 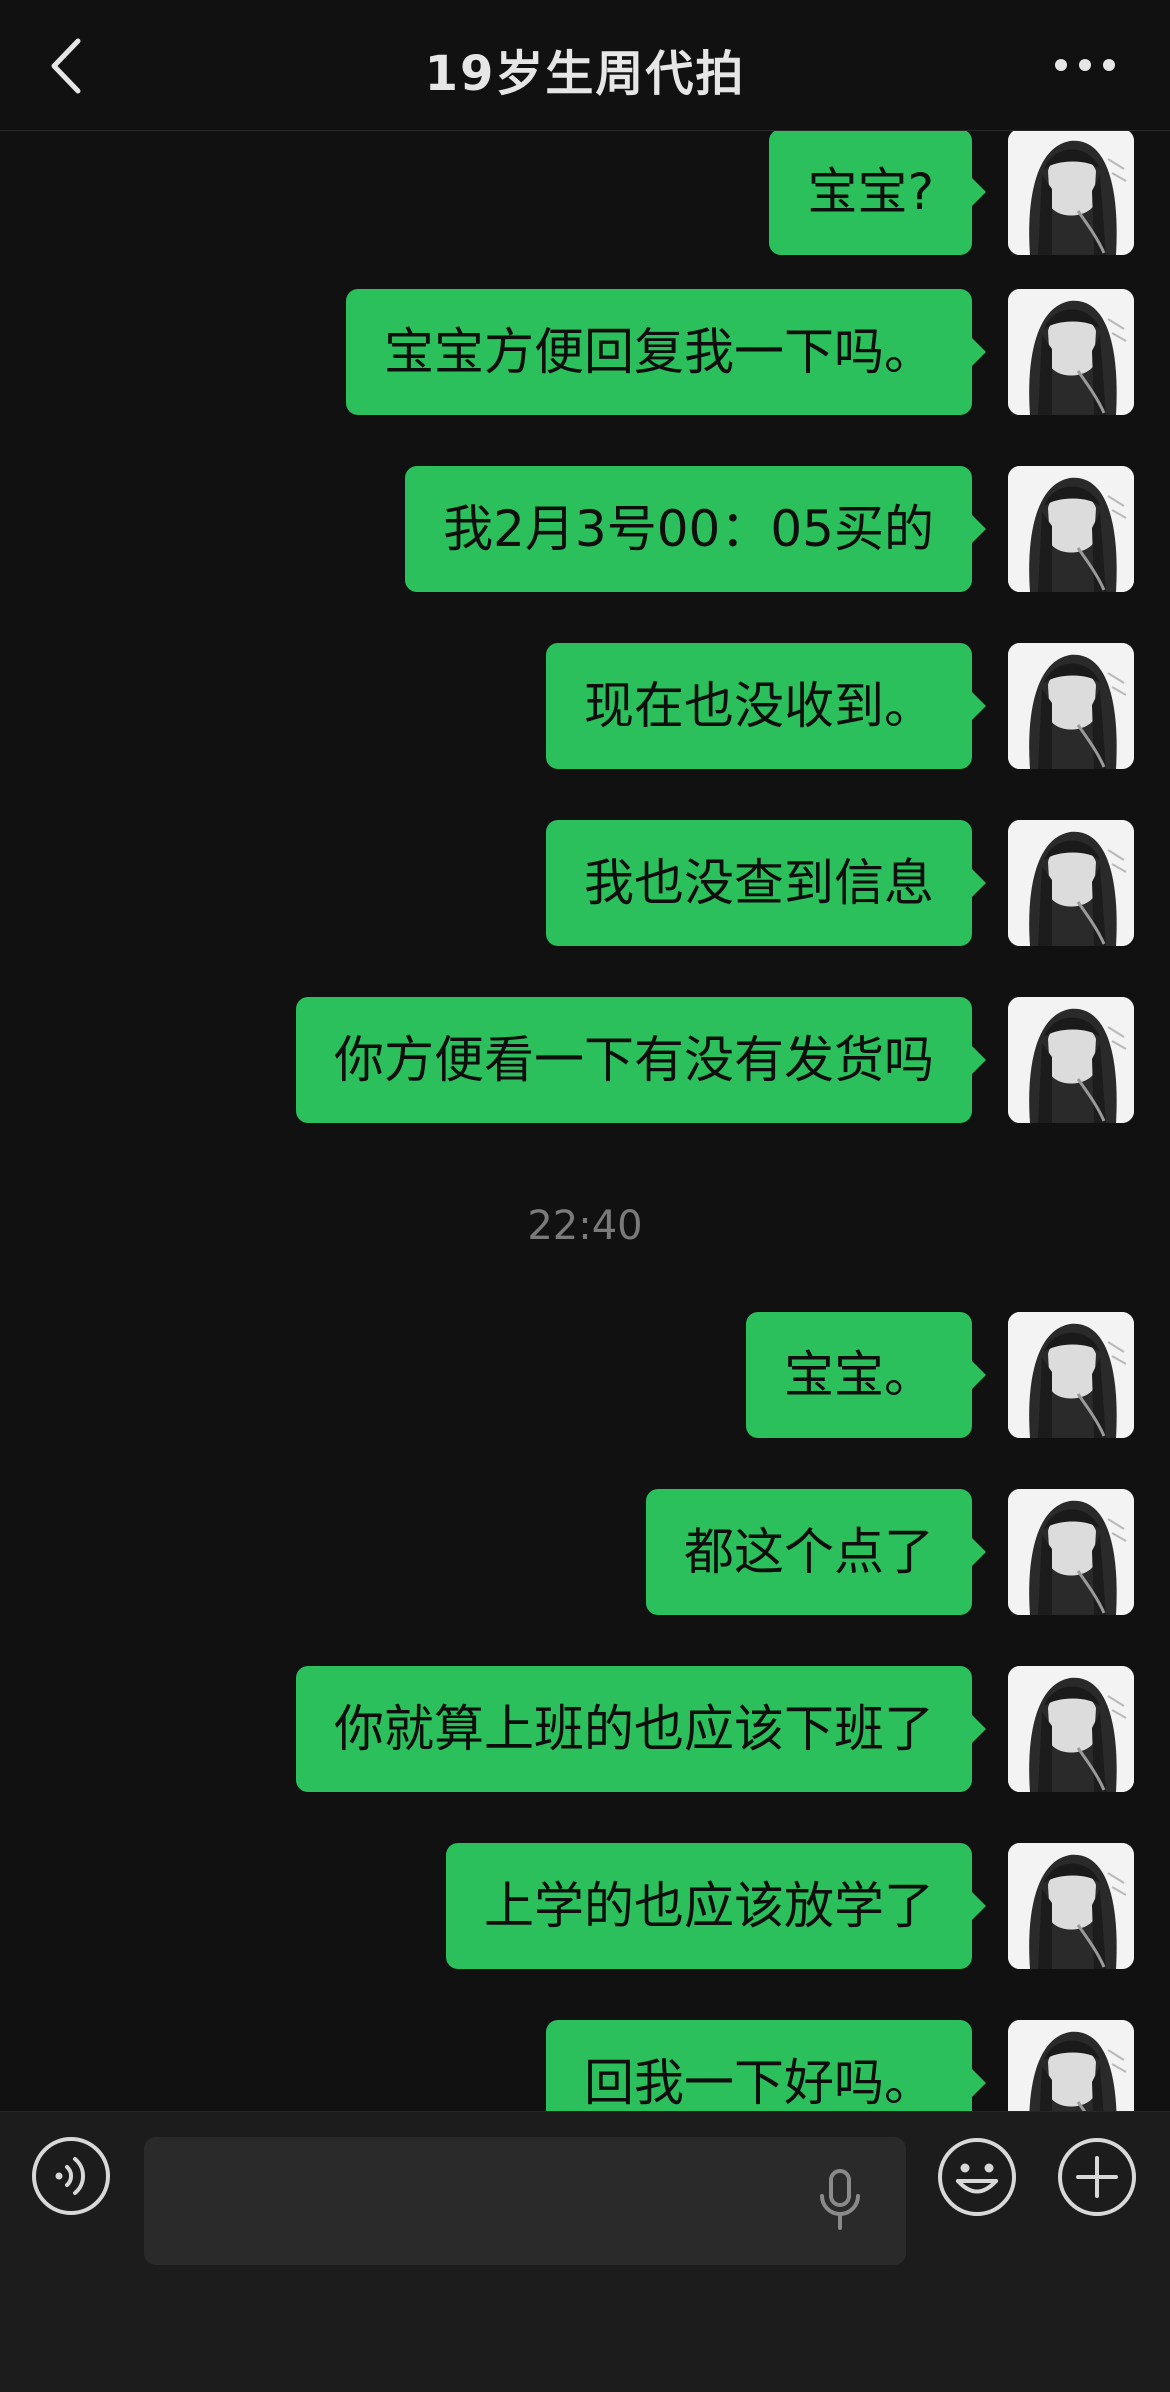 I want to click on more-dots-icon, so click(x=1085, y=65).